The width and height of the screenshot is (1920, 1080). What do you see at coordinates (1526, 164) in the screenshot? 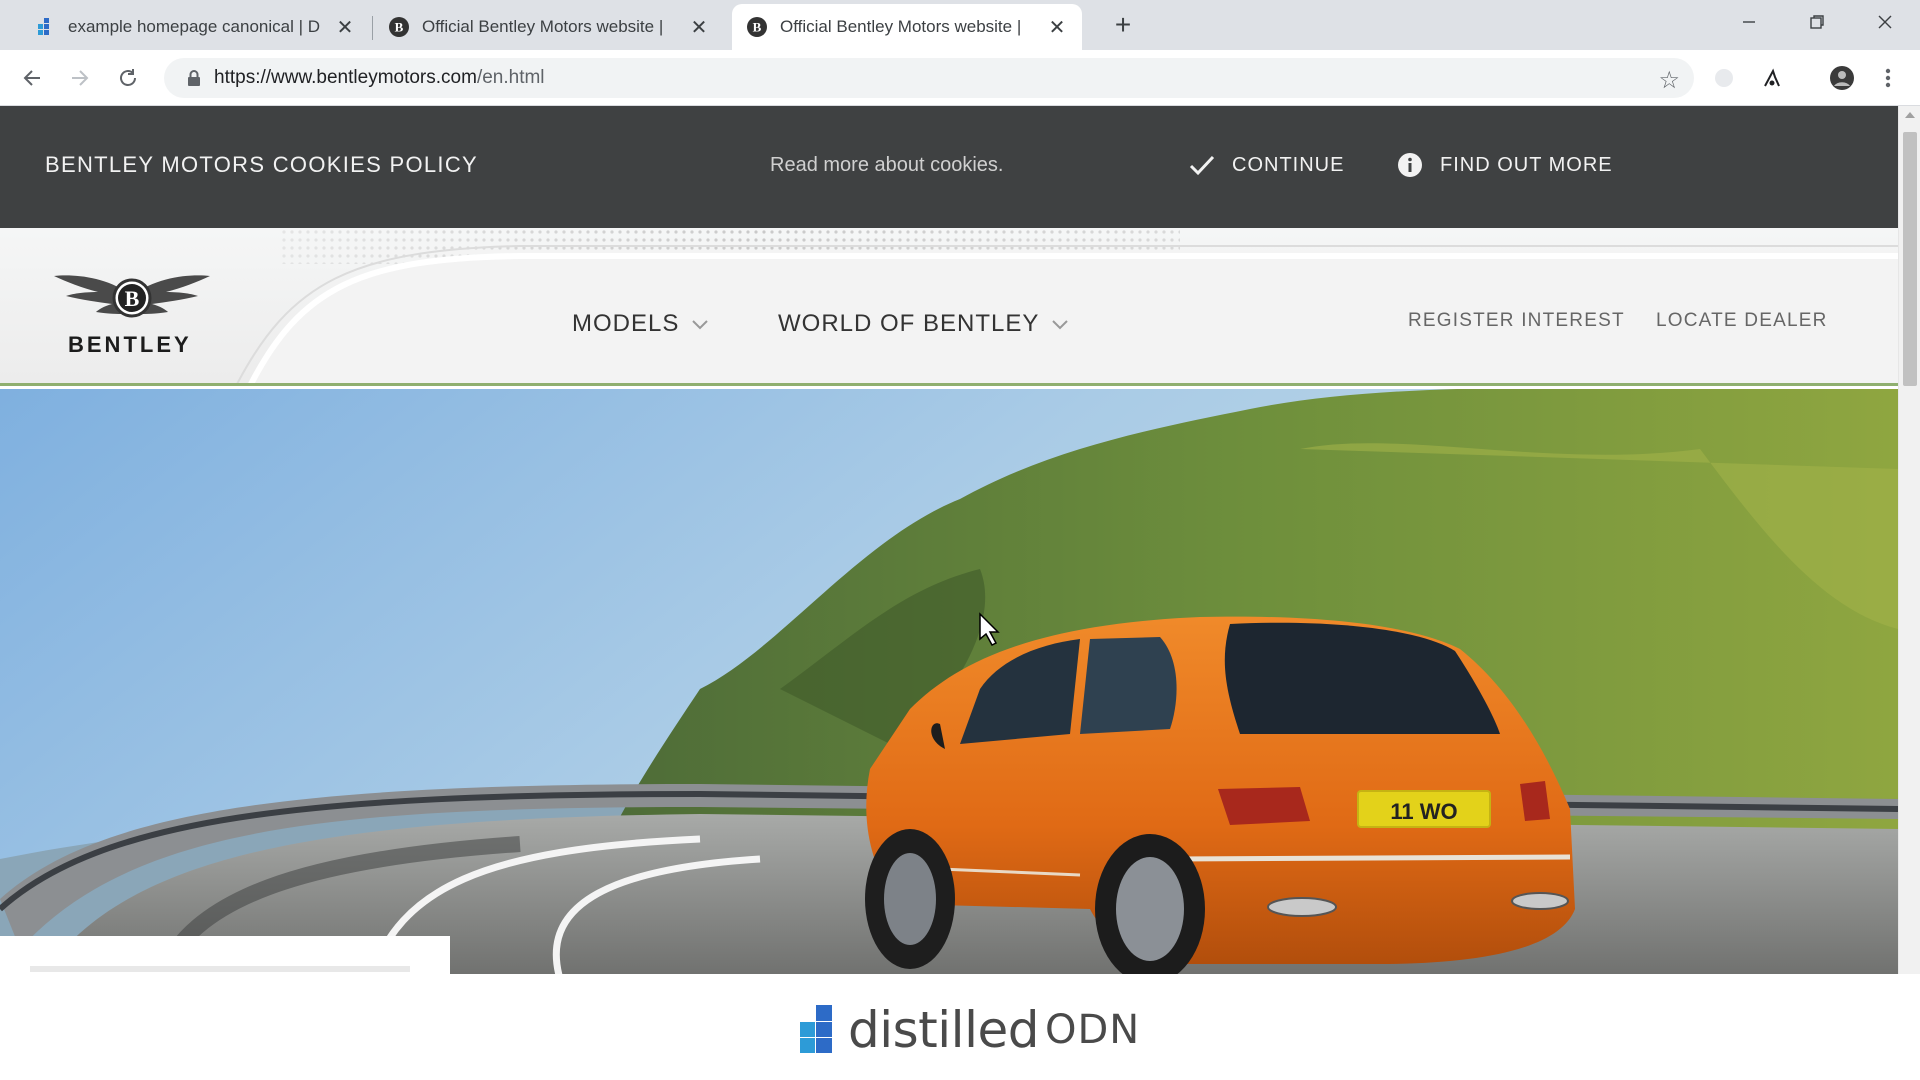
I see `find-out-more-label: FIND OUT MORE` at bounding box center [1526, 164].